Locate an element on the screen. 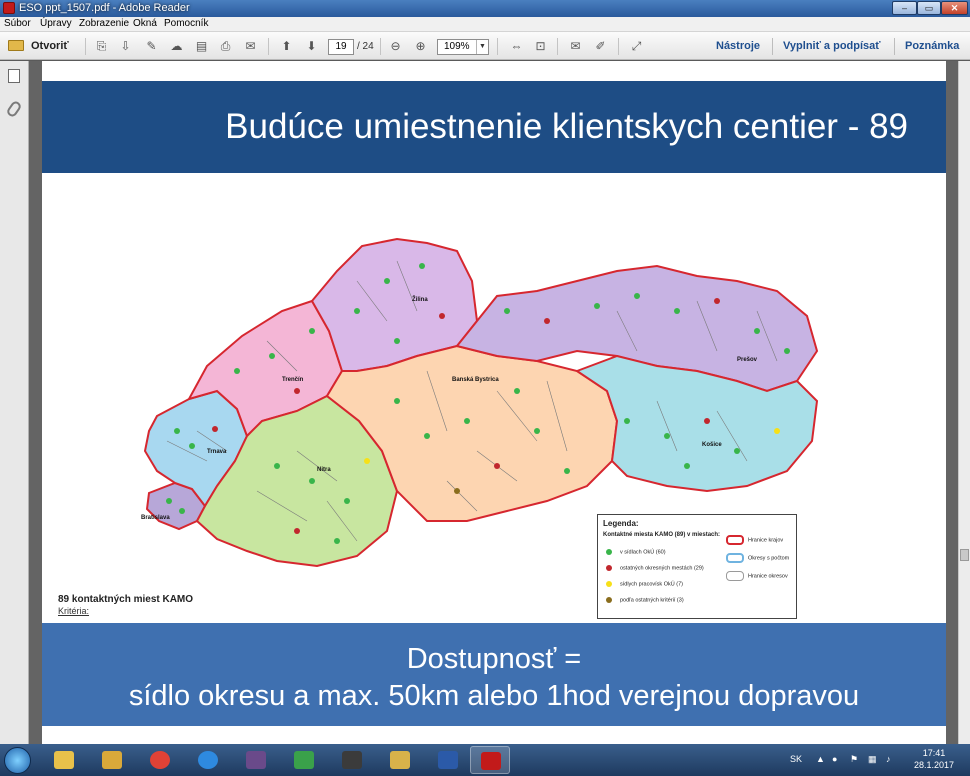 The height and width of the screenshot is (776, 970). zoom-in-icon: ⊕ is located at coordinates (420, 46).